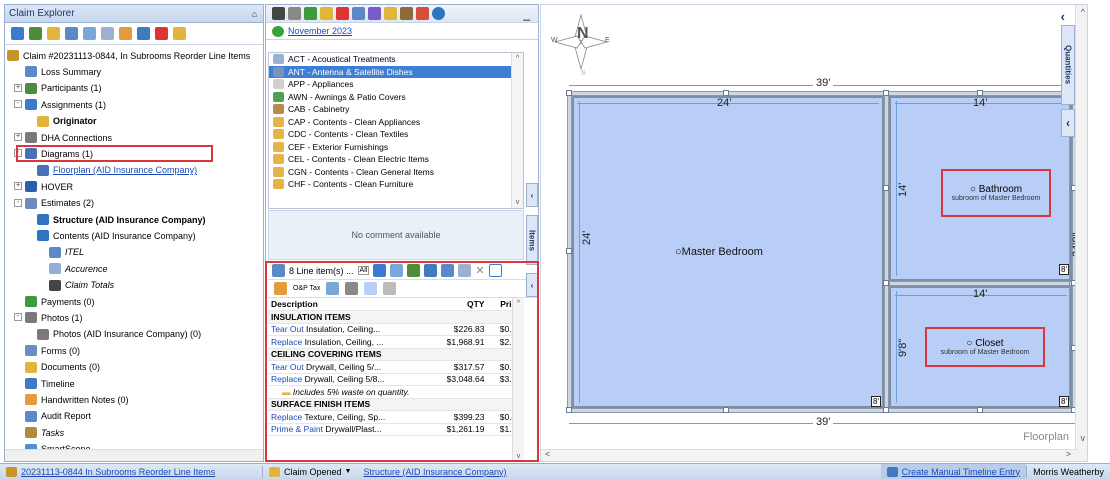  What do you see at coordinates (66, 252) in the screenshot?
I see `tree-node: ITEL` at bounding box center [66, 252].